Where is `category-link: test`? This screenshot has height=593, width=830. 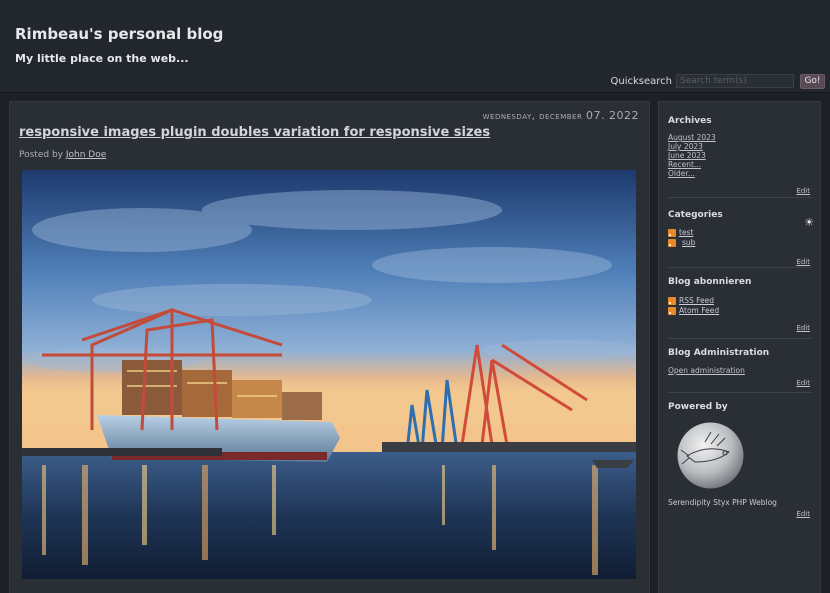
category-link: test is located at coordinates (686, 233).